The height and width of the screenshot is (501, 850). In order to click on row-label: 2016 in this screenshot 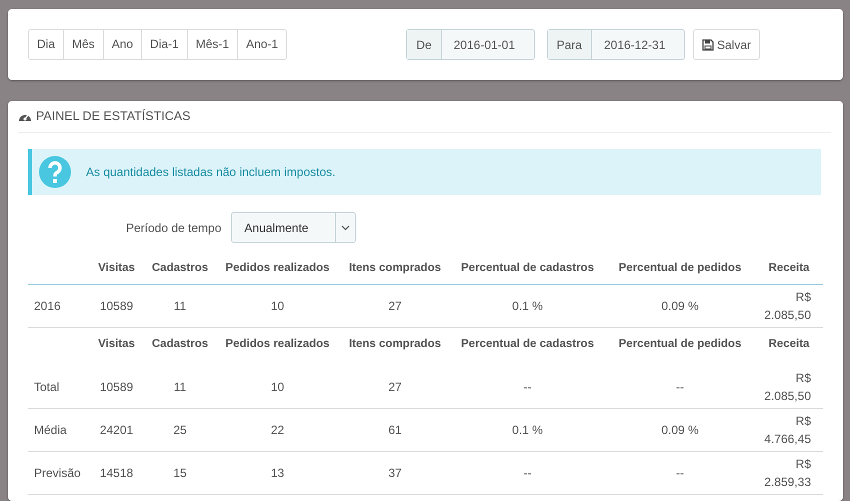, I will do `click(58, 306)`.